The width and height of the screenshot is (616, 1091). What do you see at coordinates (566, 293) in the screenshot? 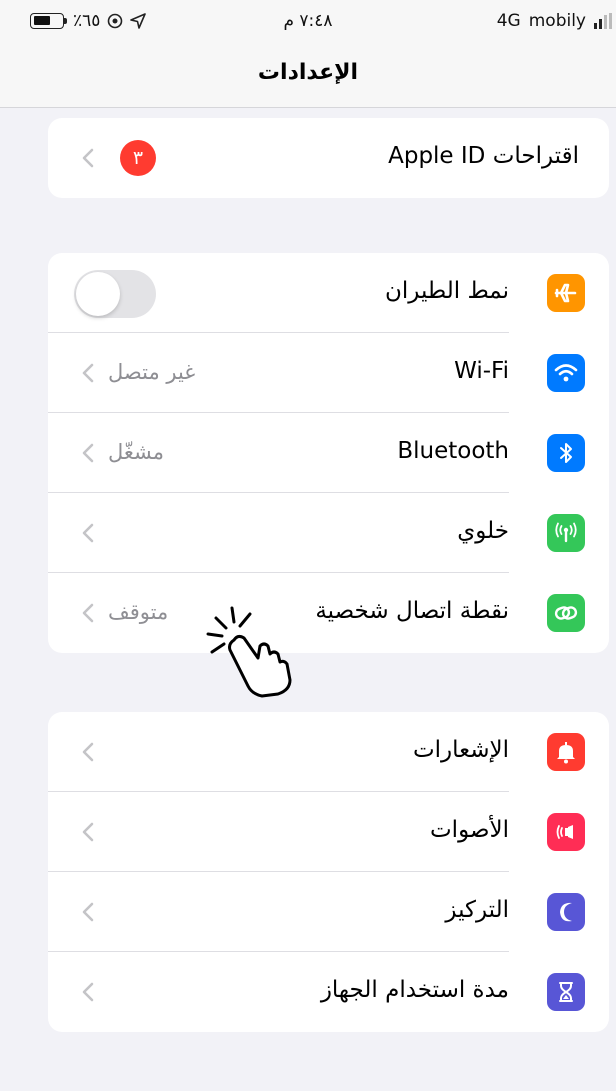
I see `airplane-icon` at bounding box center [566, 293].